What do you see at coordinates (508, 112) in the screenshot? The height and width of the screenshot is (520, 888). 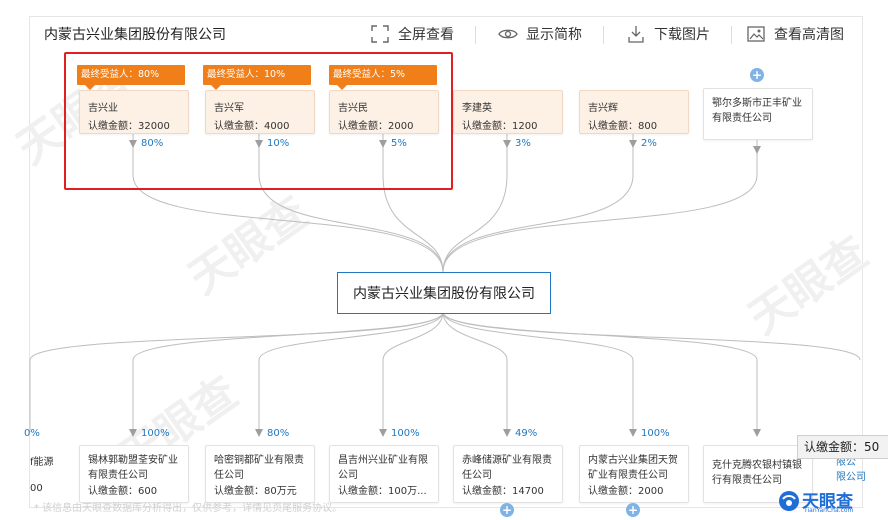 I see `shareholder-node: 李建英 认缴金额：1200` at bounding box center [508, 112].